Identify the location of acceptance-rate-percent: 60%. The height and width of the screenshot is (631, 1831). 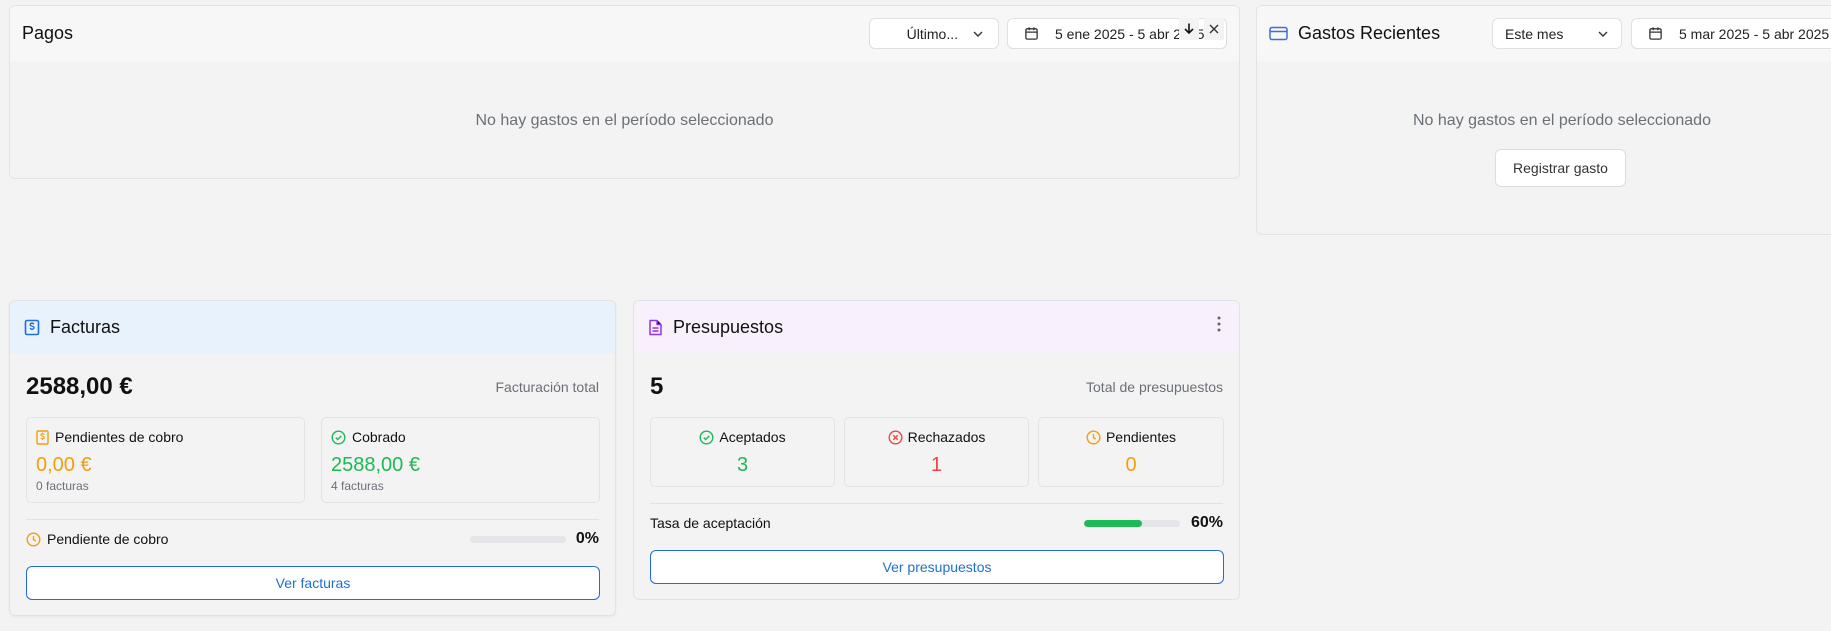
(1206, 522).